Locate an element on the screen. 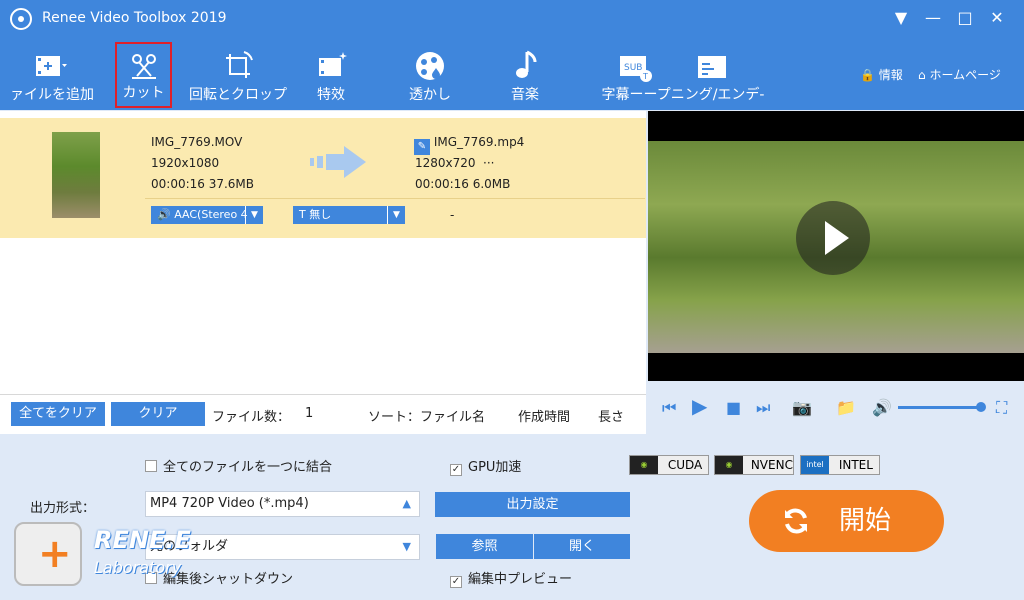 This screenshot has width=1024, height=600. subtitle-icon: SUB T is located at coordinates (636, 69).